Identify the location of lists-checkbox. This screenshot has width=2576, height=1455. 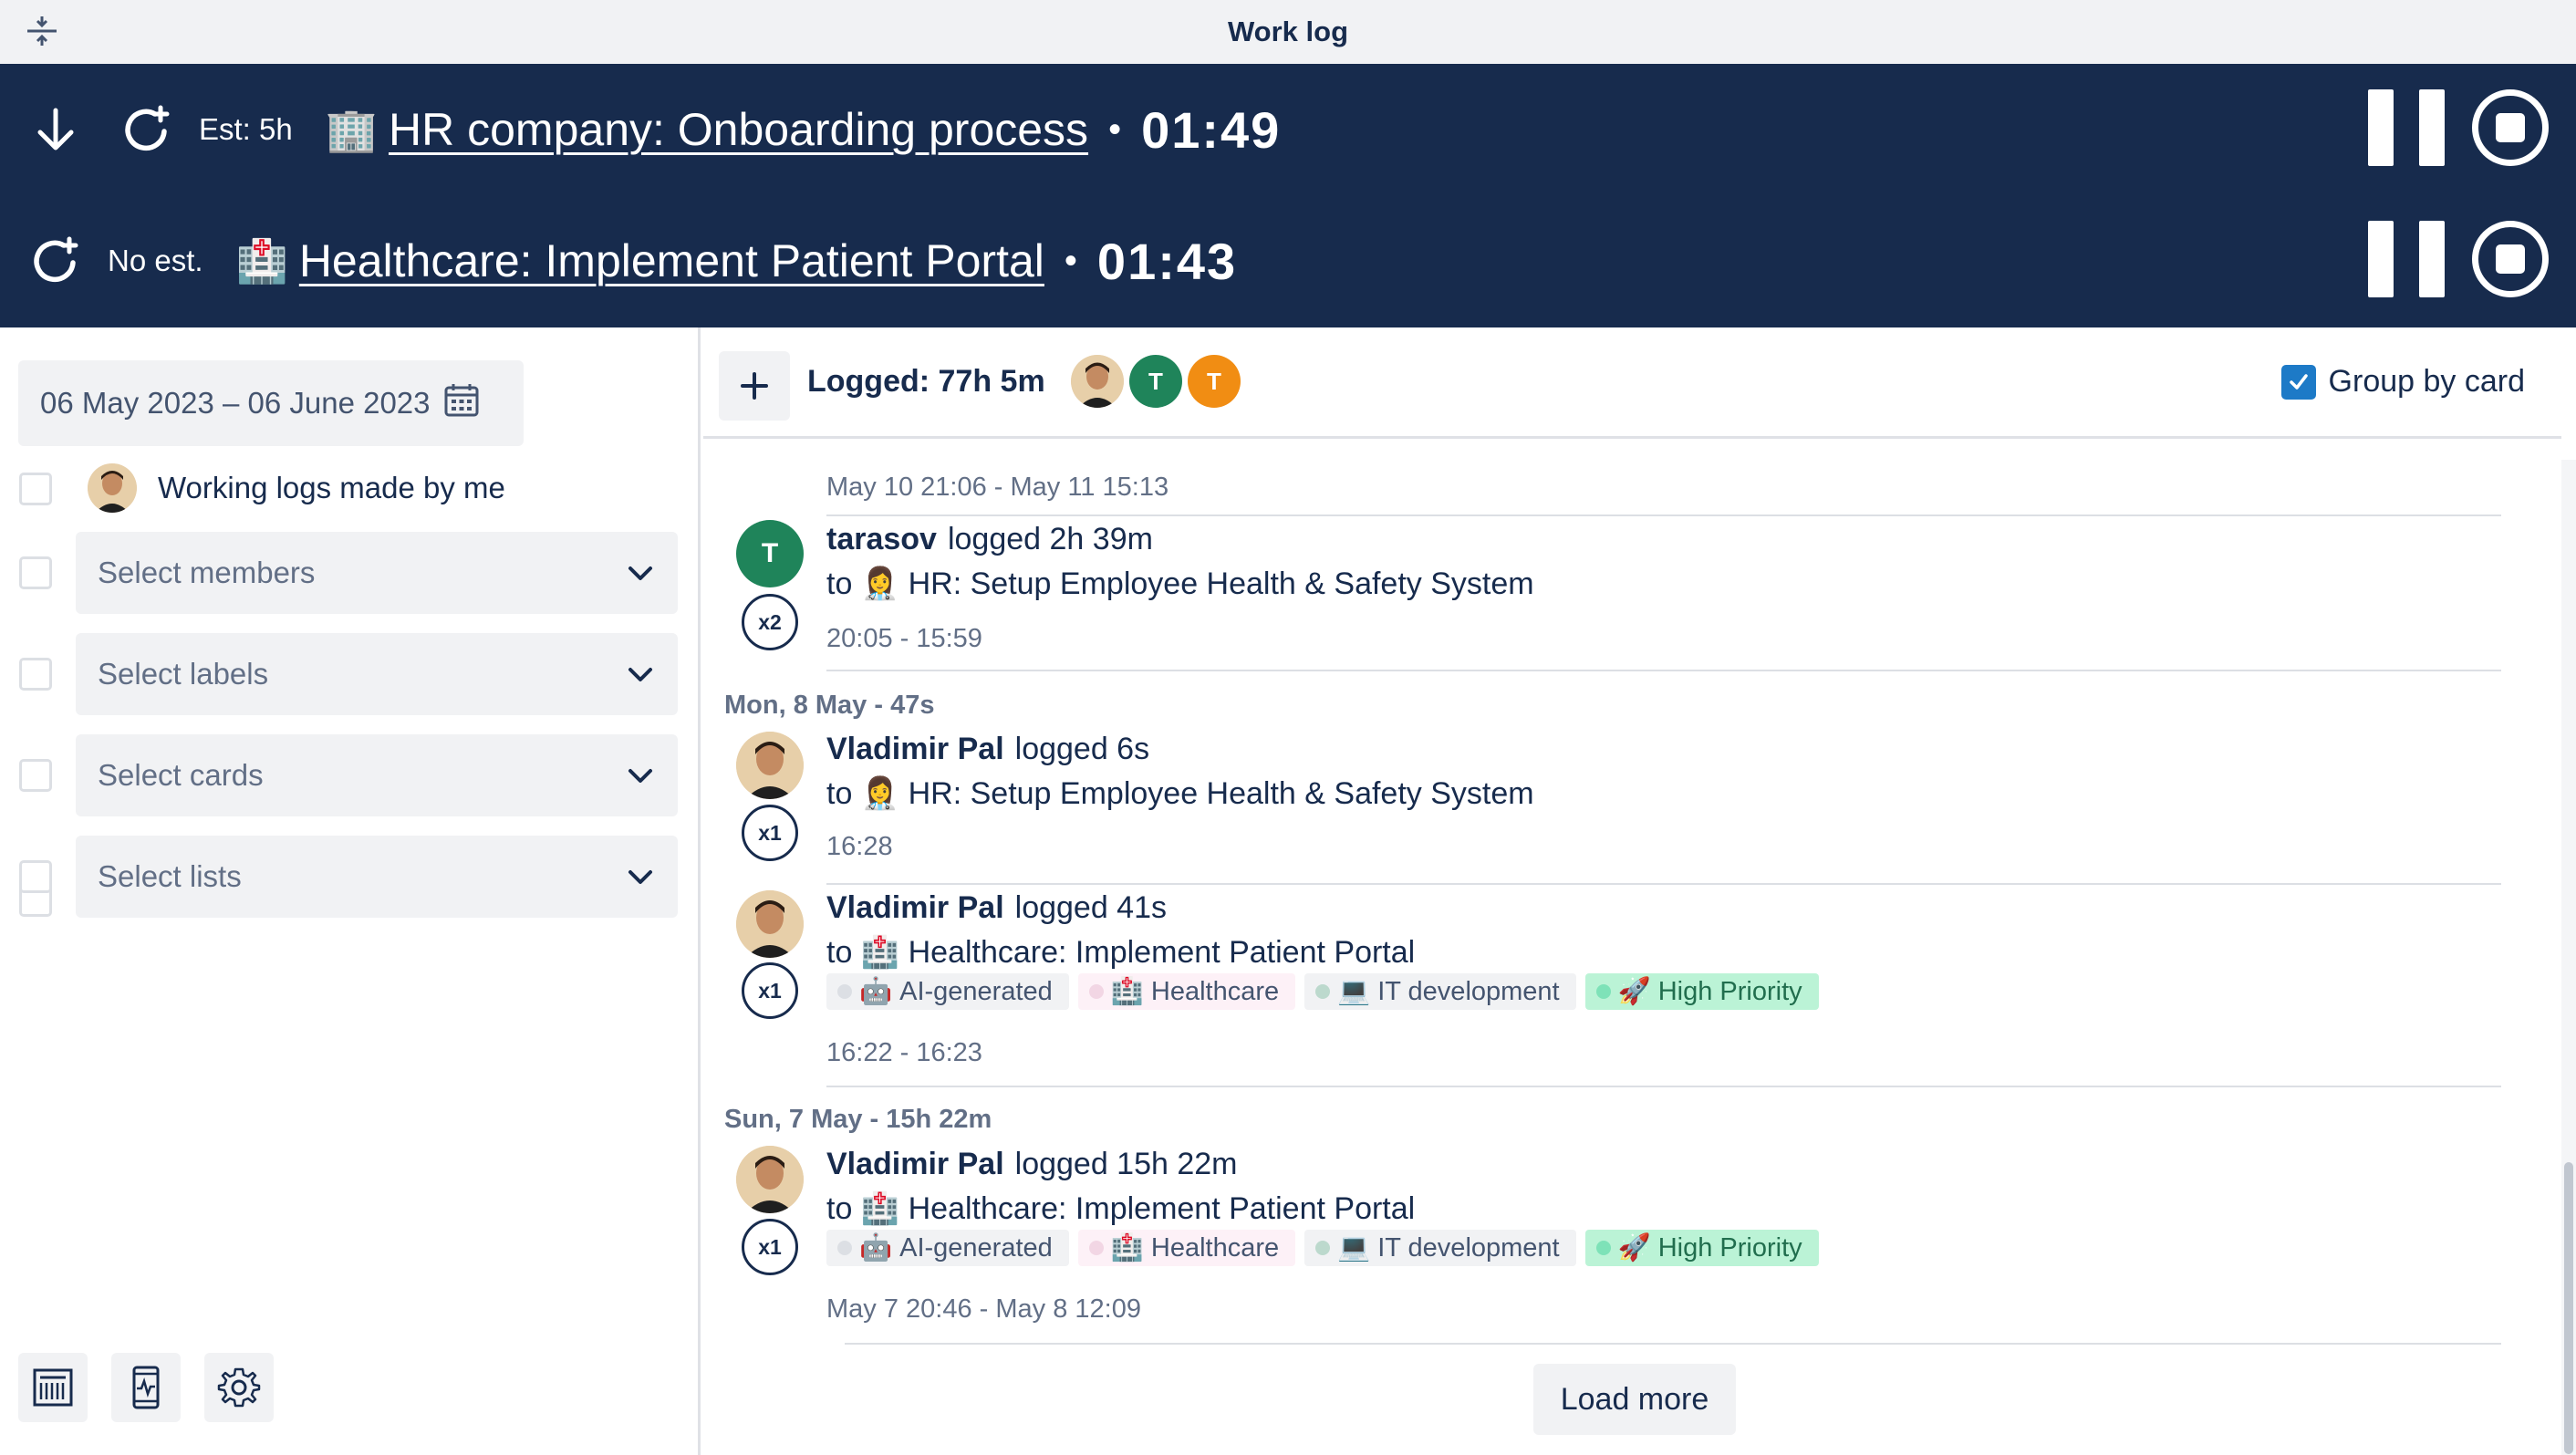
(35, 876).